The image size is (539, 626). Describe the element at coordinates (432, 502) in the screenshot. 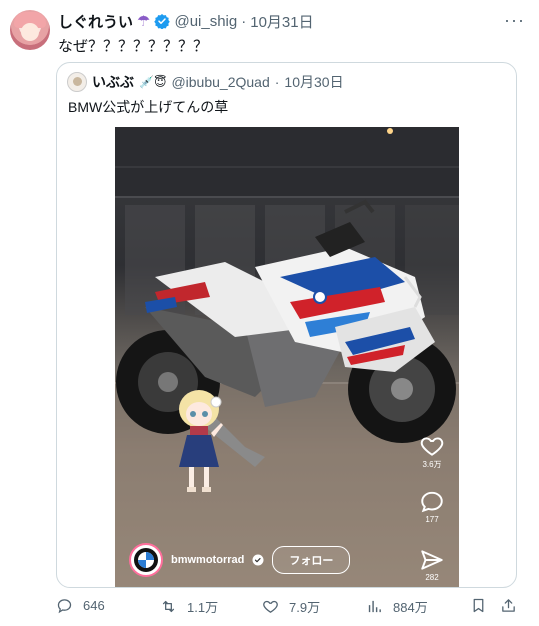

I see `speech-bubble-icon` at that location.